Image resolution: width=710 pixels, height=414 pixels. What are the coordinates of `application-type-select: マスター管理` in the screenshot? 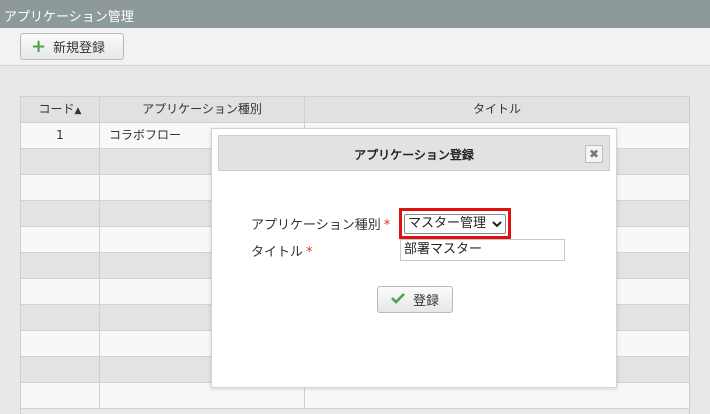 It's located at (455, 224).